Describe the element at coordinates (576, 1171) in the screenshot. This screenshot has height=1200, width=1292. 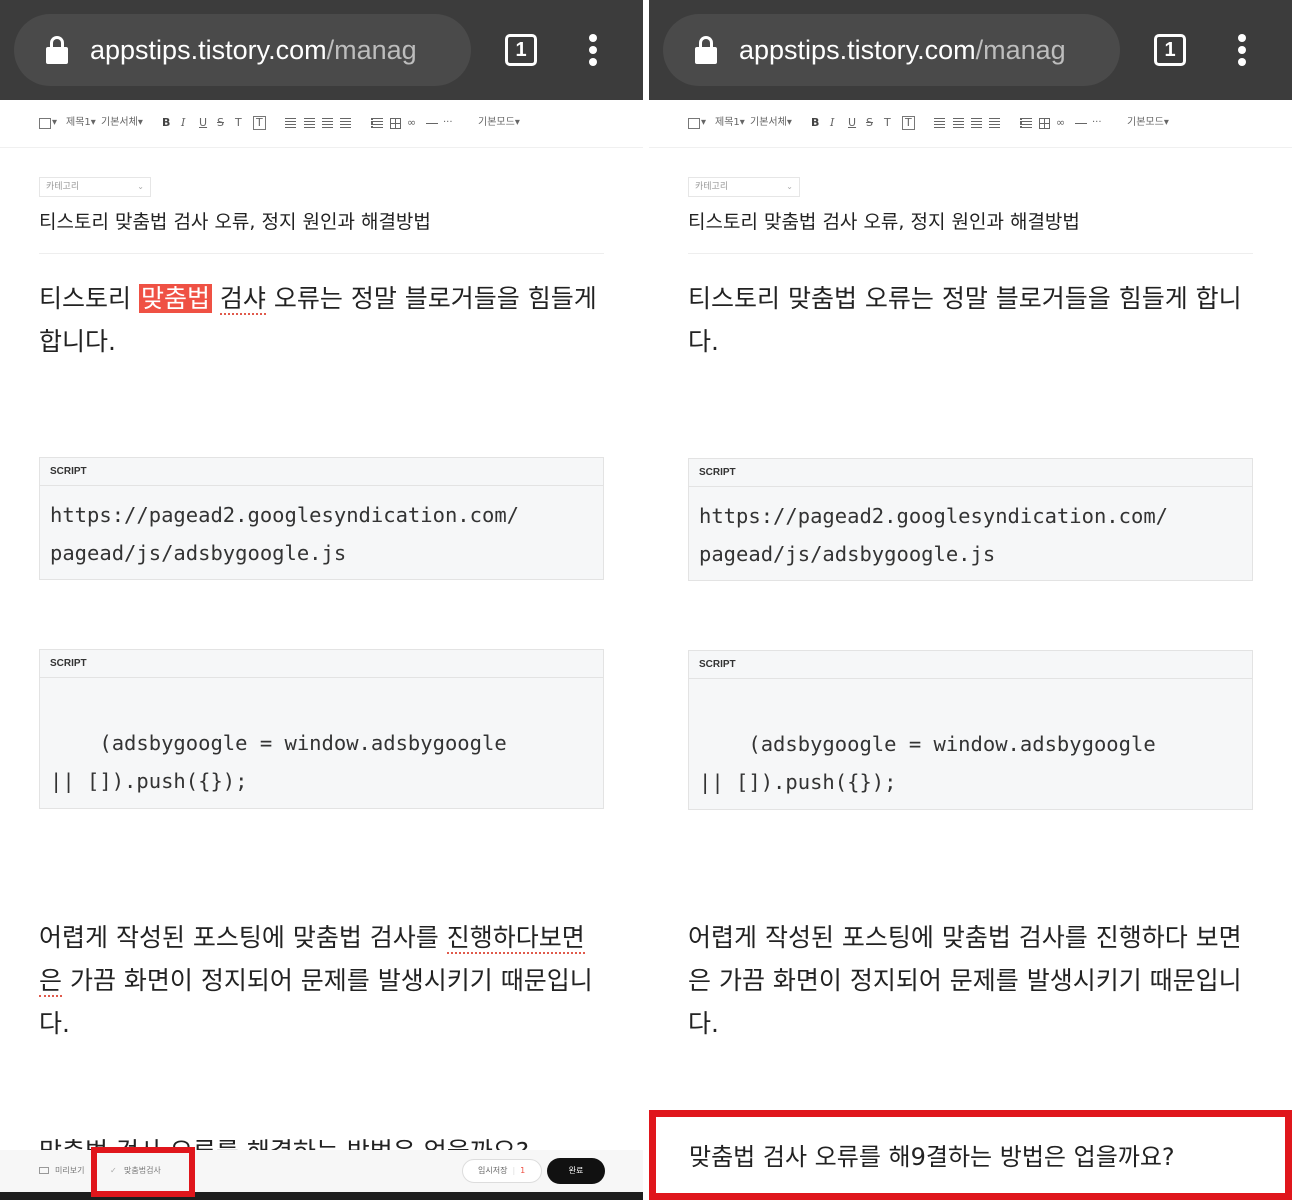
I see `done-button: 완료` at that location.